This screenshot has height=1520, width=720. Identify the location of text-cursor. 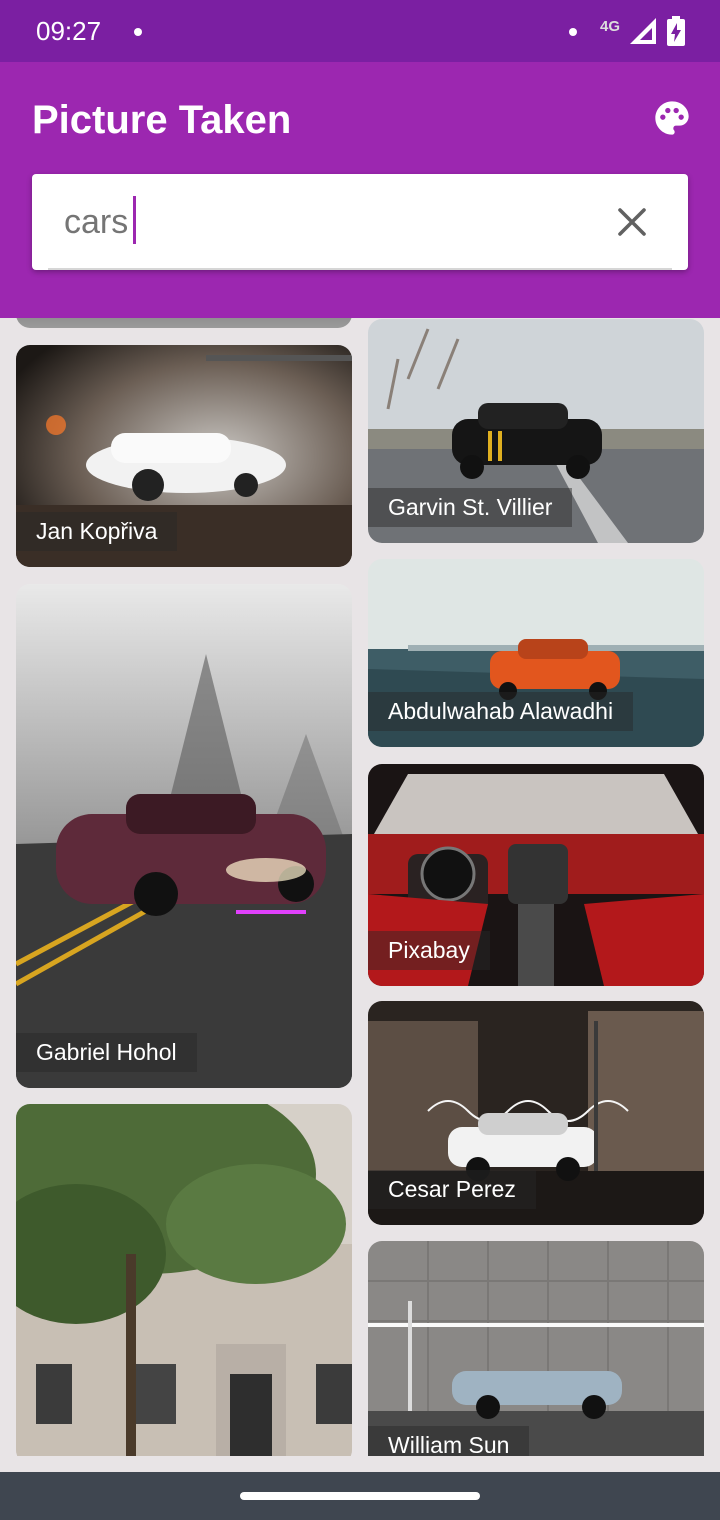
(134, 220).